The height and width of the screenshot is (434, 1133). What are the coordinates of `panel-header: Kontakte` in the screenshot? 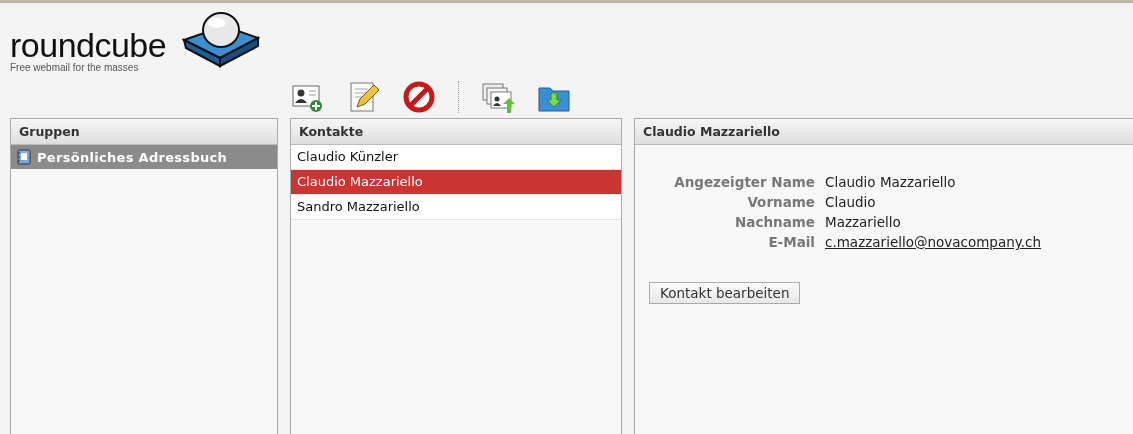 It's located at (456, 132).